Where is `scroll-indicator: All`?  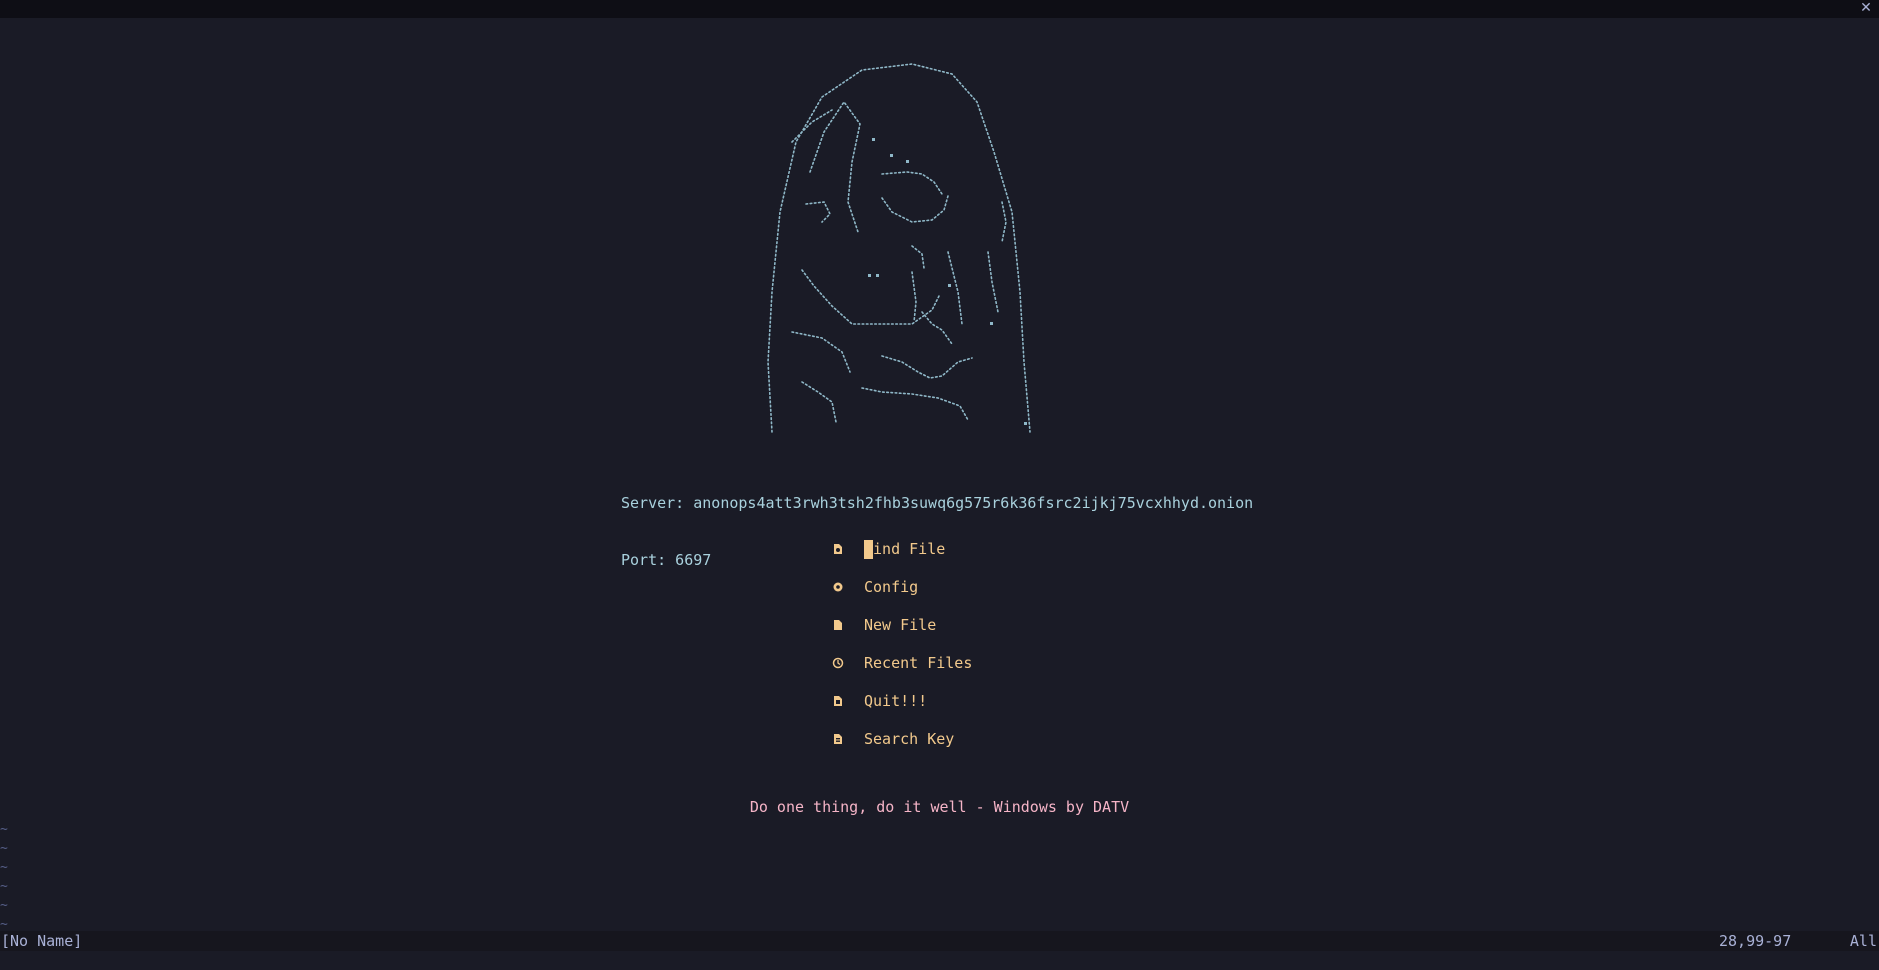
scroll-indicator: All is located at coordinates (1863, 941).